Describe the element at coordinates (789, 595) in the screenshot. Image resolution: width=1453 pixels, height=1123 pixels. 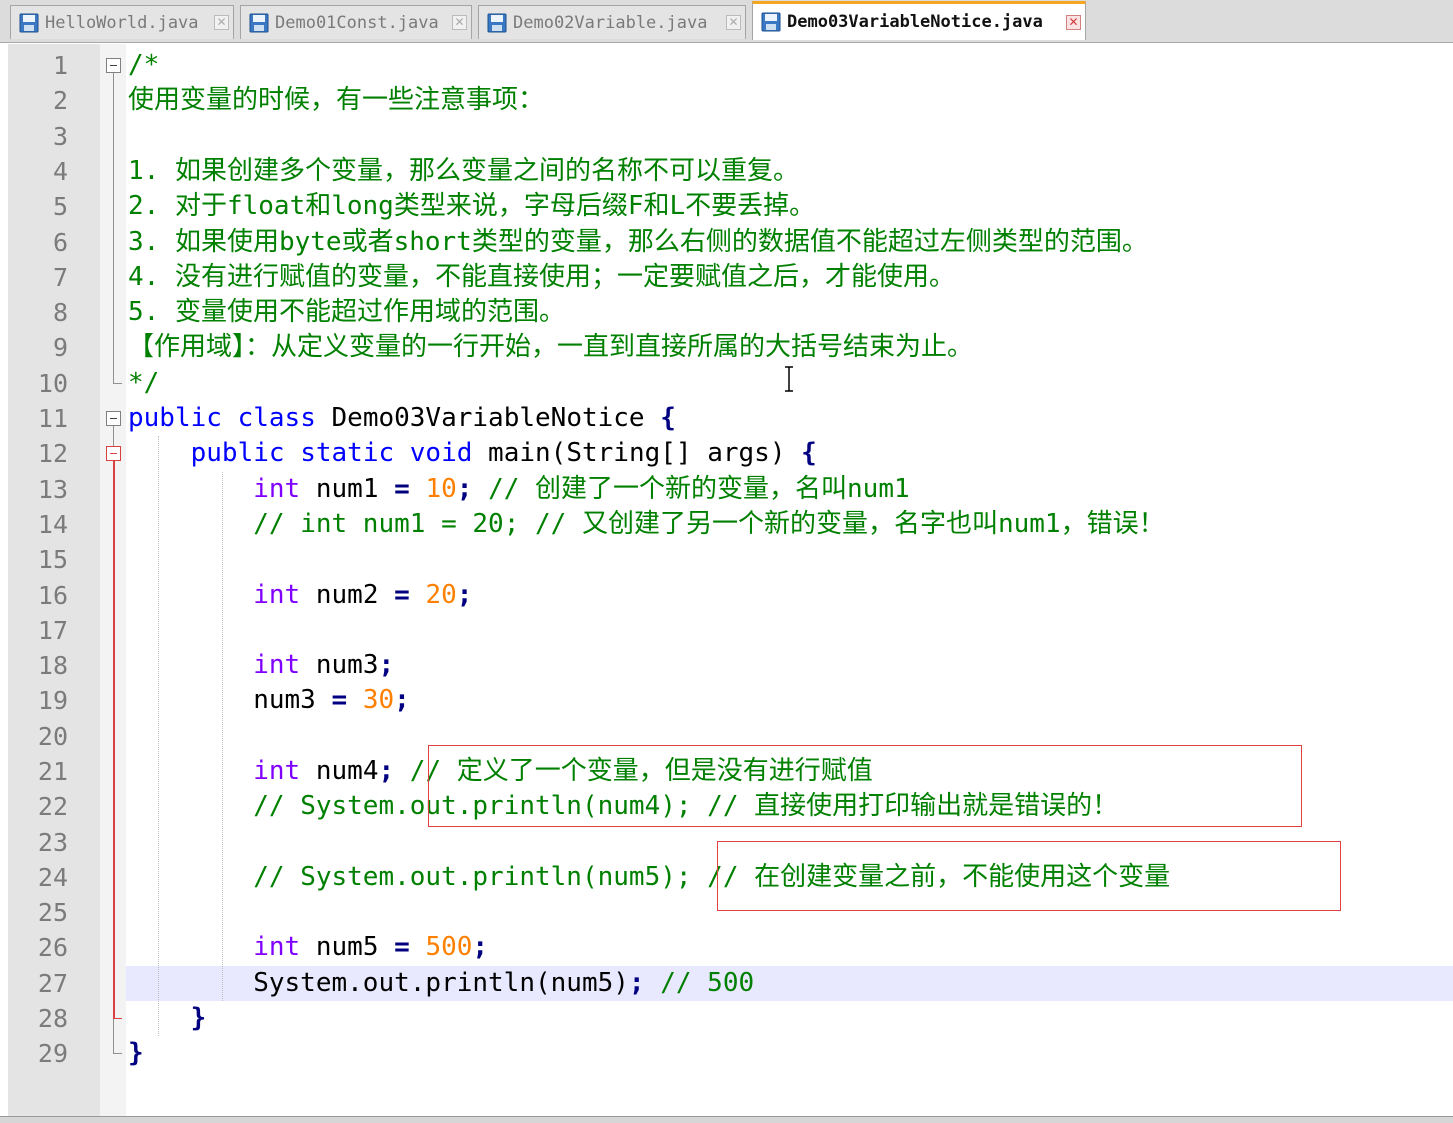
I see `code-text: int num2 = 20;` at that location.